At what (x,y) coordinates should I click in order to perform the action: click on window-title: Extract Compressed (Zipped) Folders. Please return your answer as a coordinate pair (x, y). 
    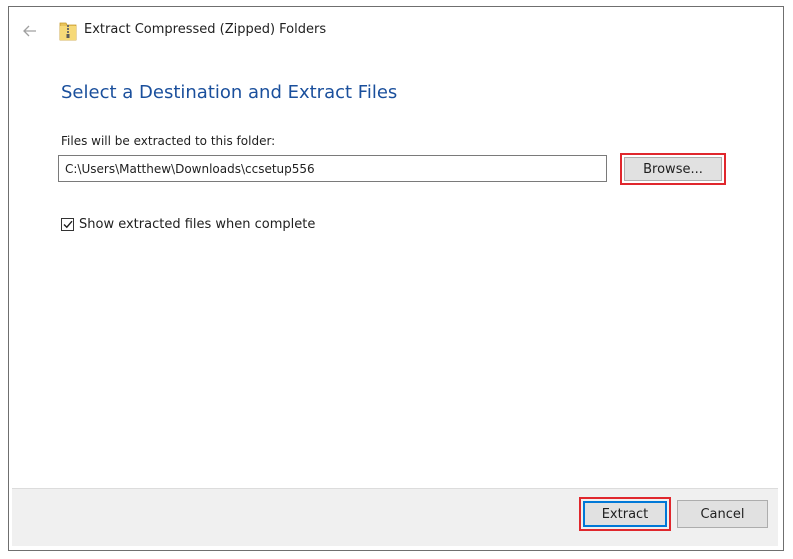
    Looking at the image, I should click on (205, 29).